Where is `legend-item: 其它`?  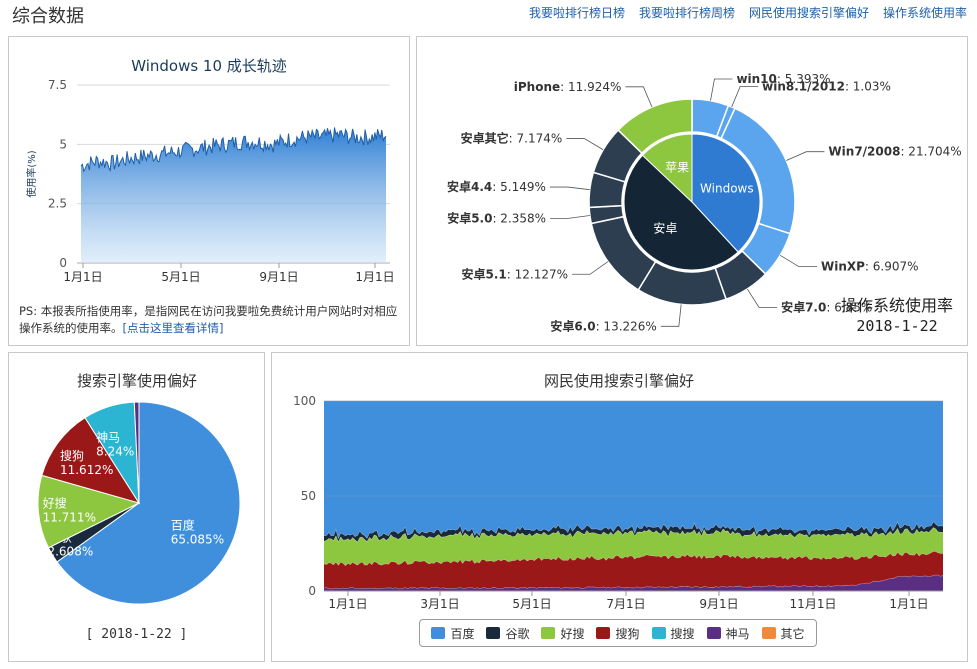
legend-item: 其它 is located at coordinates (783, 633).